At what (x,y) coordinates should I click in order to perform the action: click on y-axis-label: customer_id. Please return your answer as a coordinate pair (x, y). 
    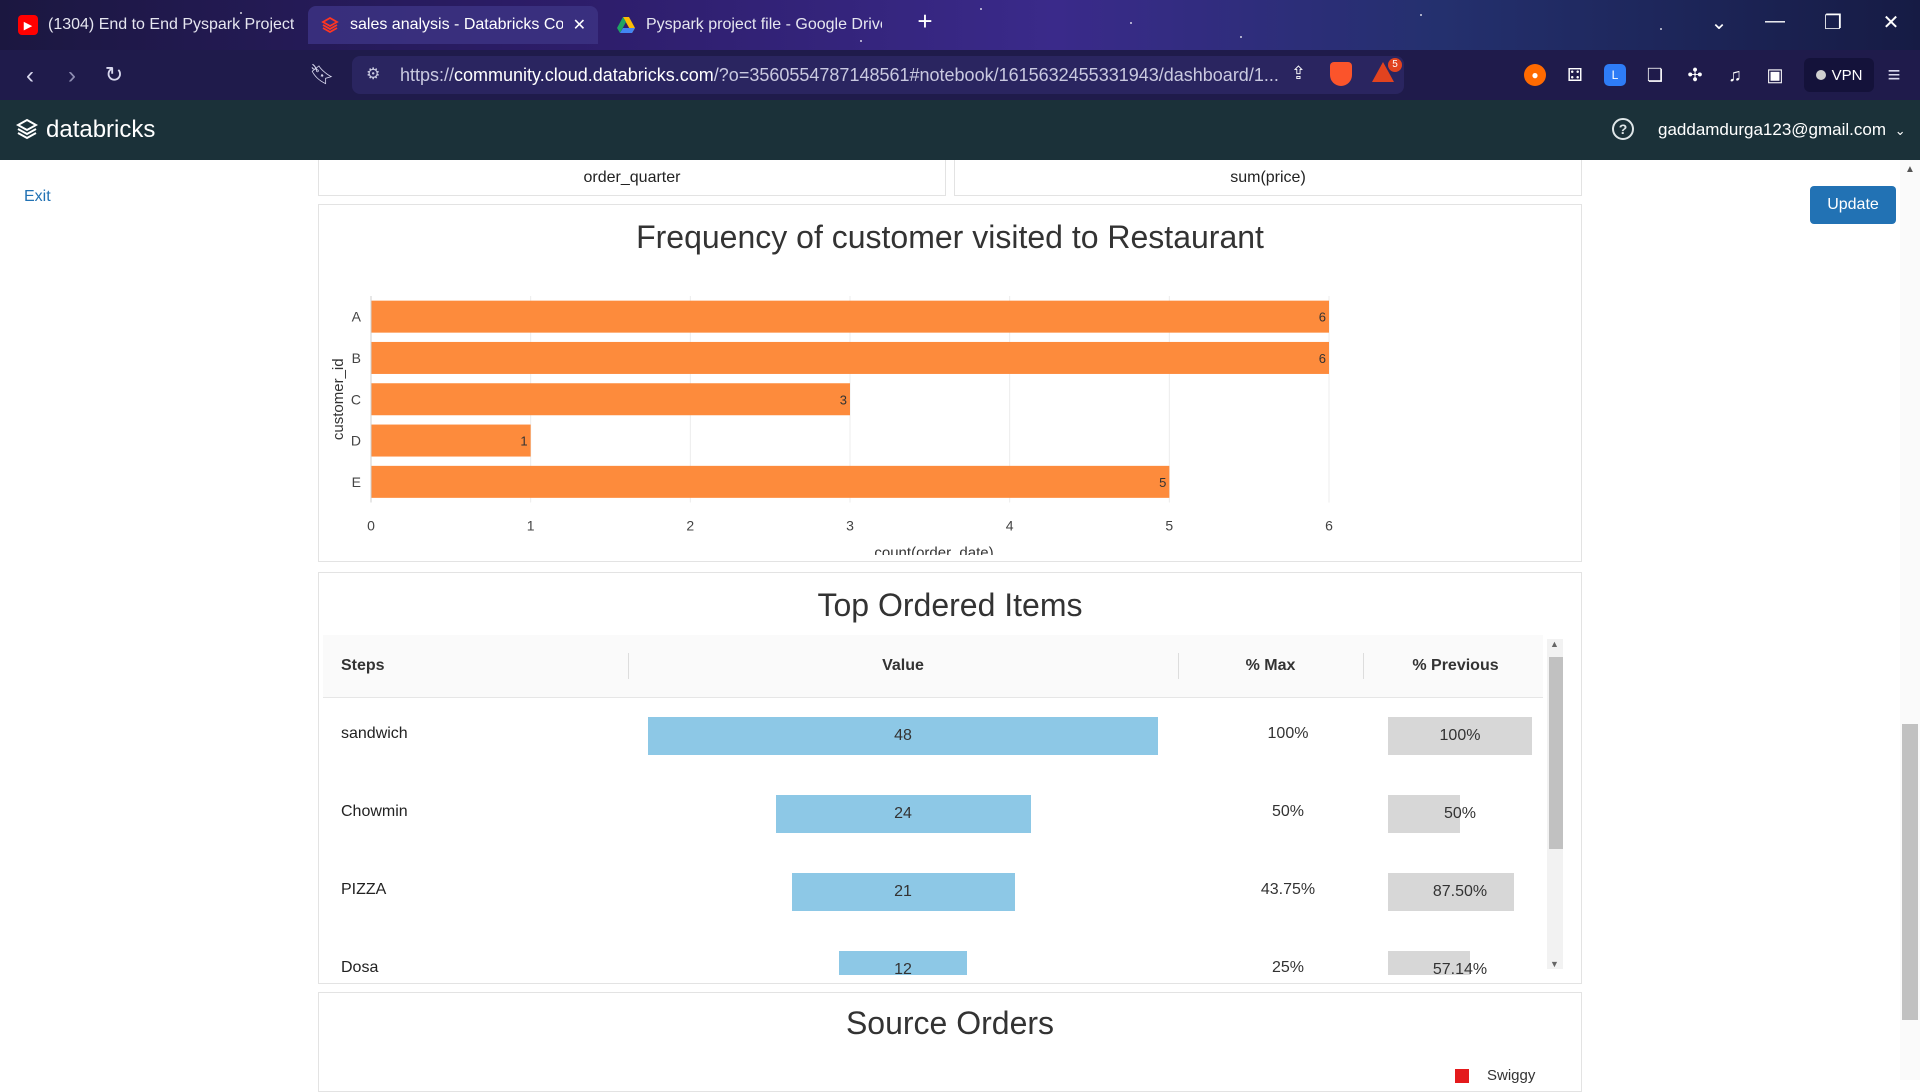
    Looking at the image, I should click on (338, 399).